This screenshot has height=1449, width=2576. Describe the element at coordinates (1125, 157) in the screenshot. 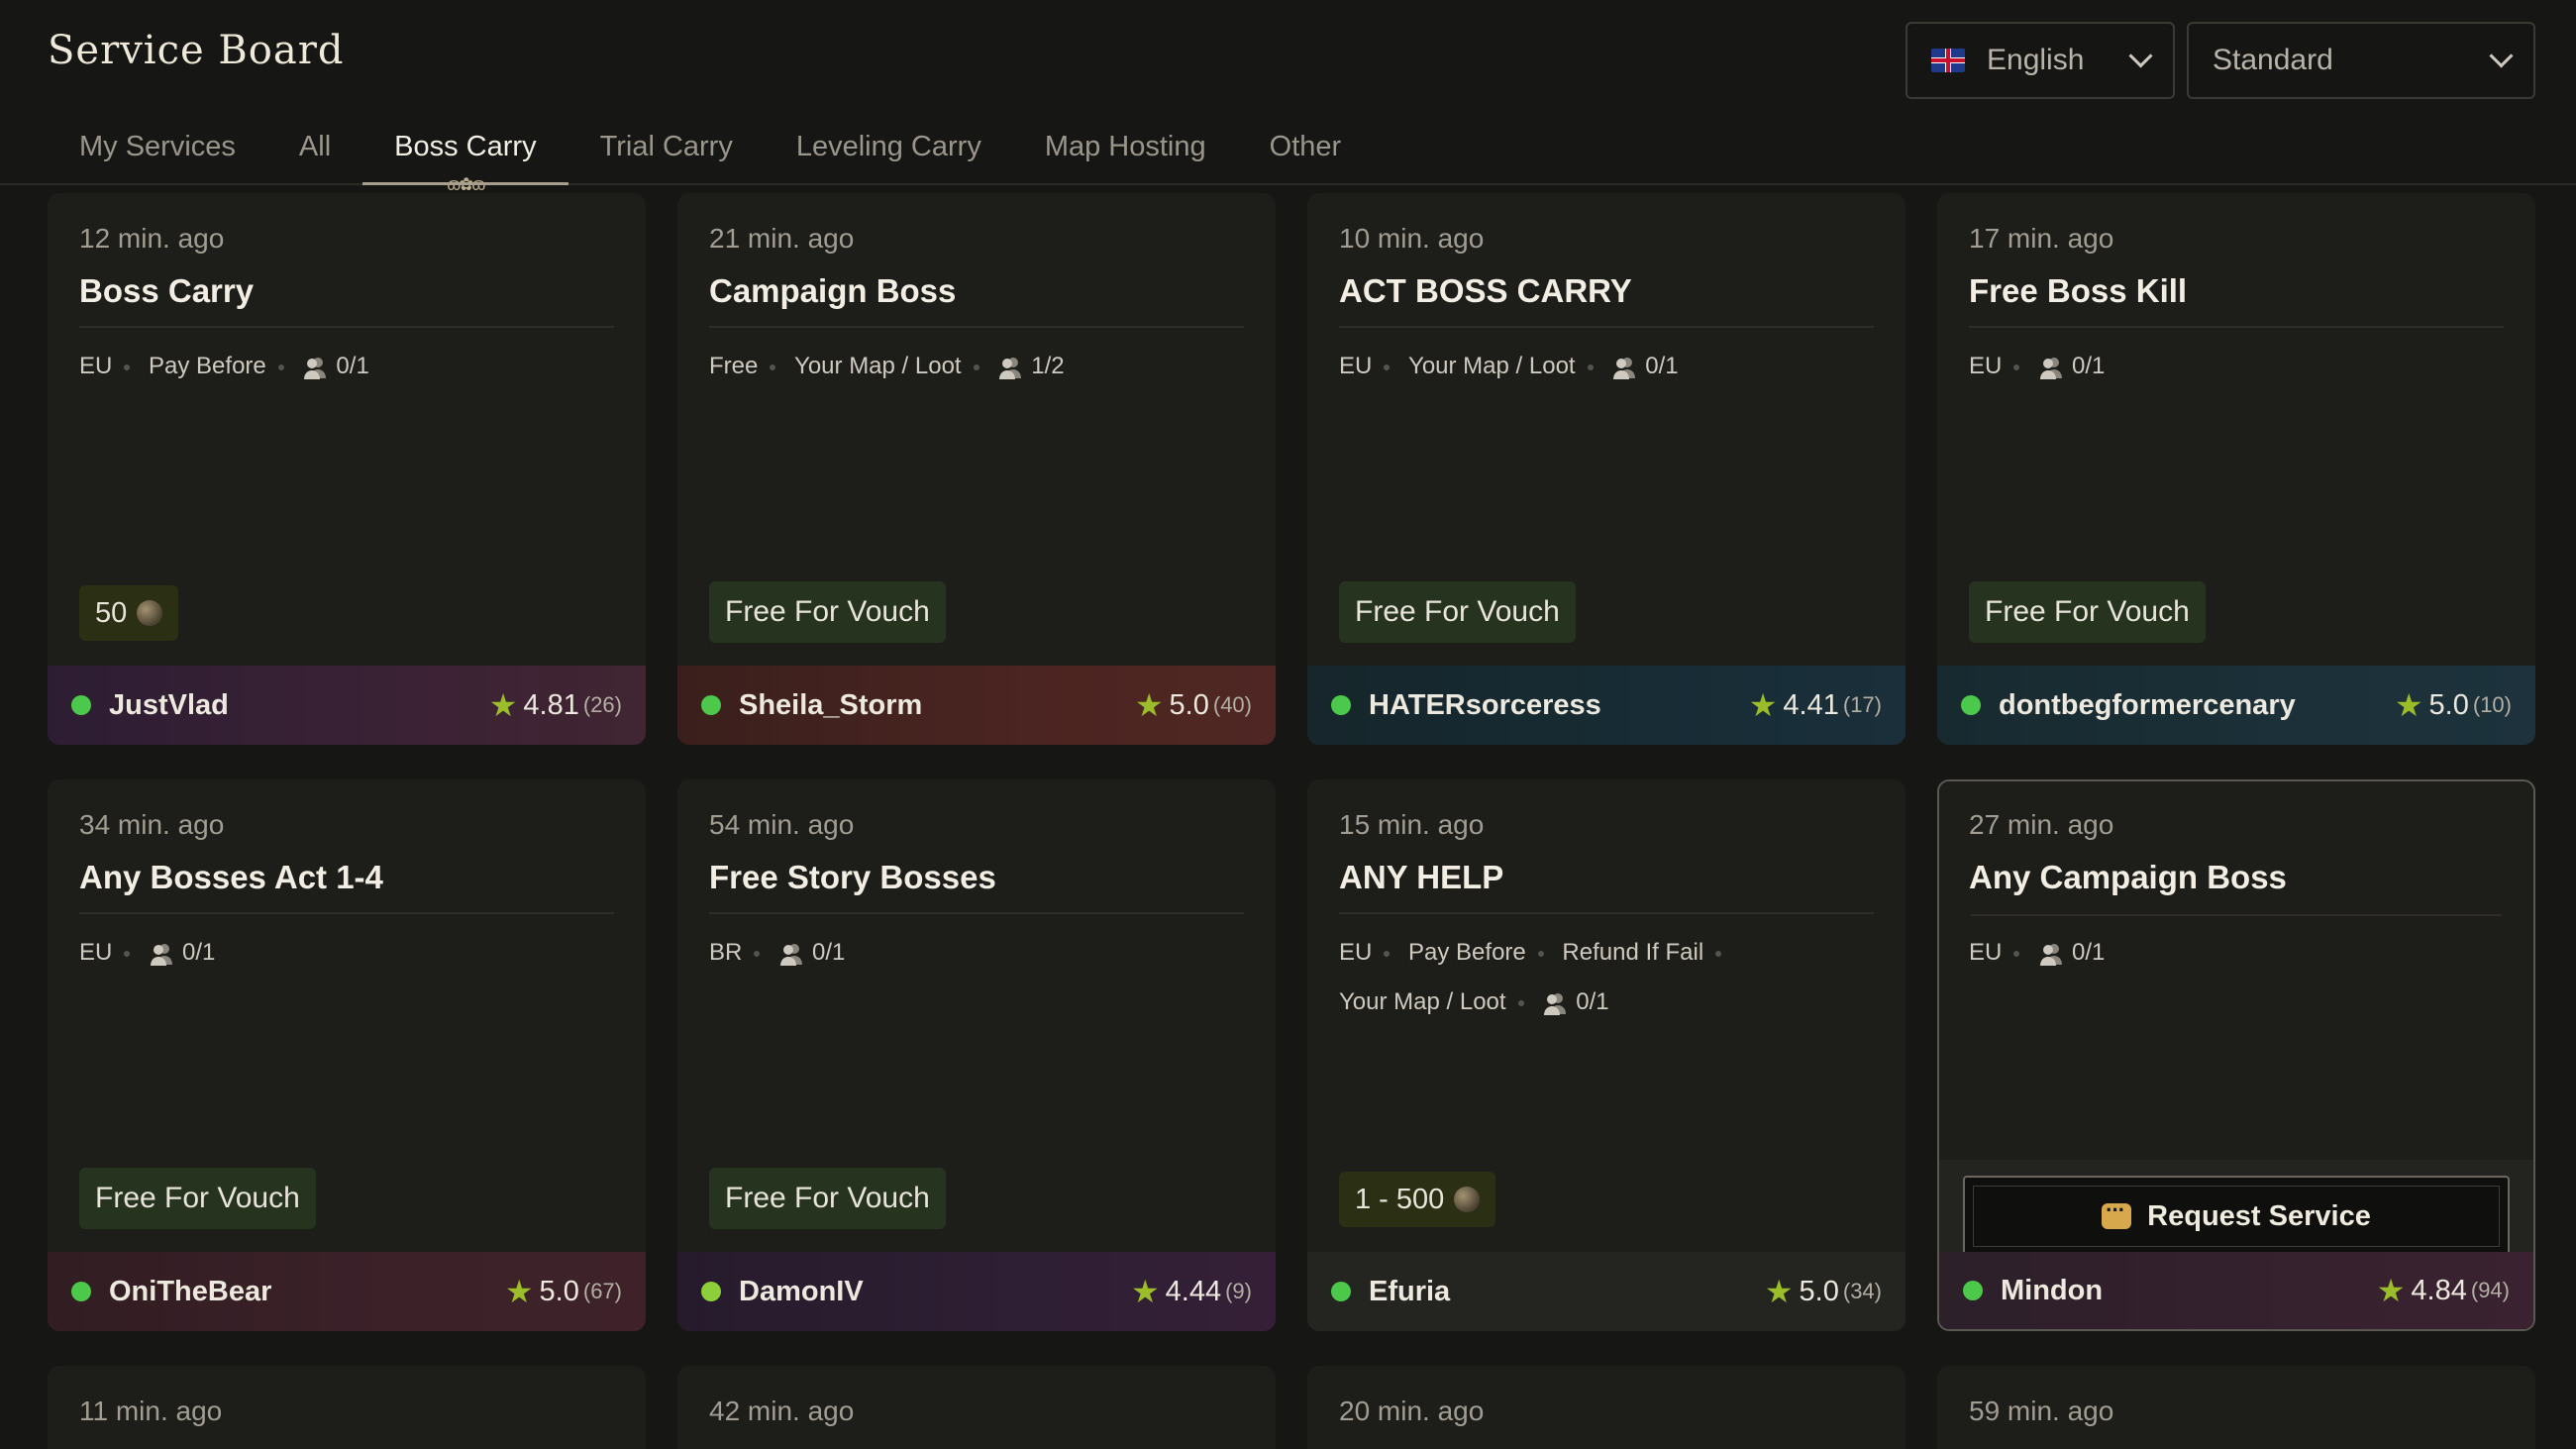

I see `tab-map-hosting: Map Hosting` at that location.